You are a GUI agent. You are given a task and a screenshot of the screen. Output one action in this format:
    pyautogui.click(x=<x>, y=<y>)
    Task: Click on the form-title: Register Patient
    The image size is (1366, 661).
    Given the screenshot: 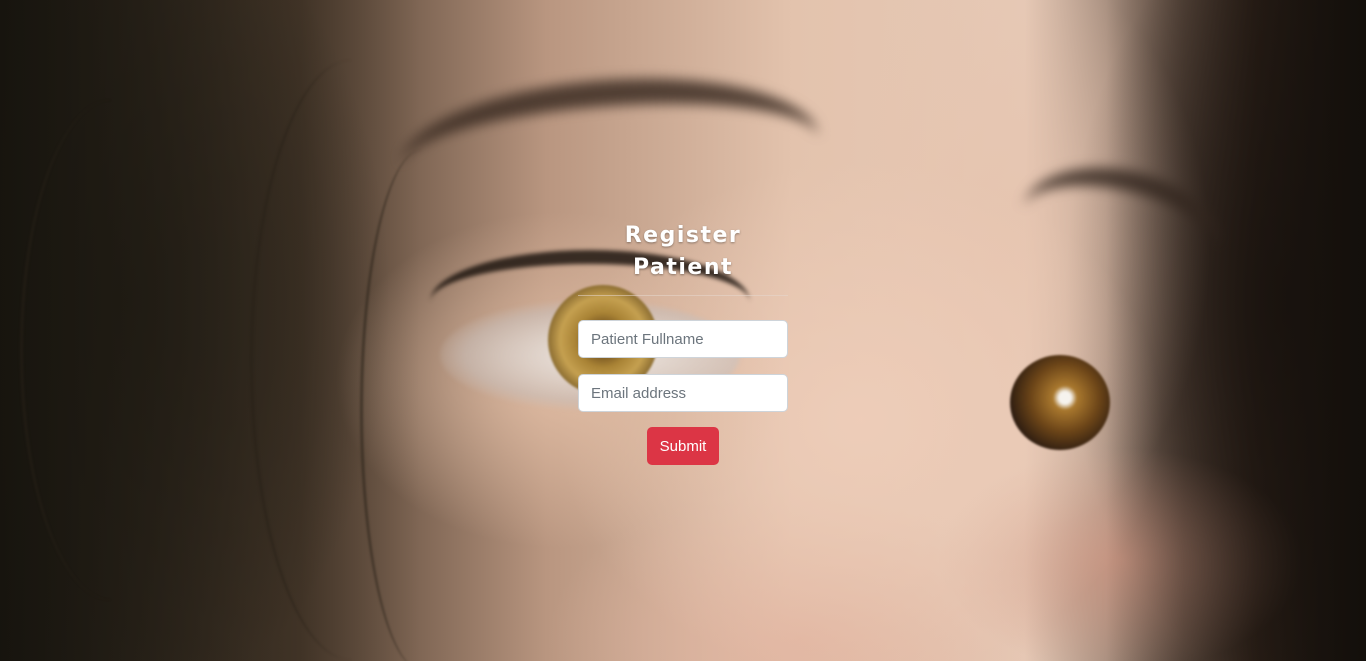 What is the action you would take?
    pyautogui.click(x=683, y=251)
    